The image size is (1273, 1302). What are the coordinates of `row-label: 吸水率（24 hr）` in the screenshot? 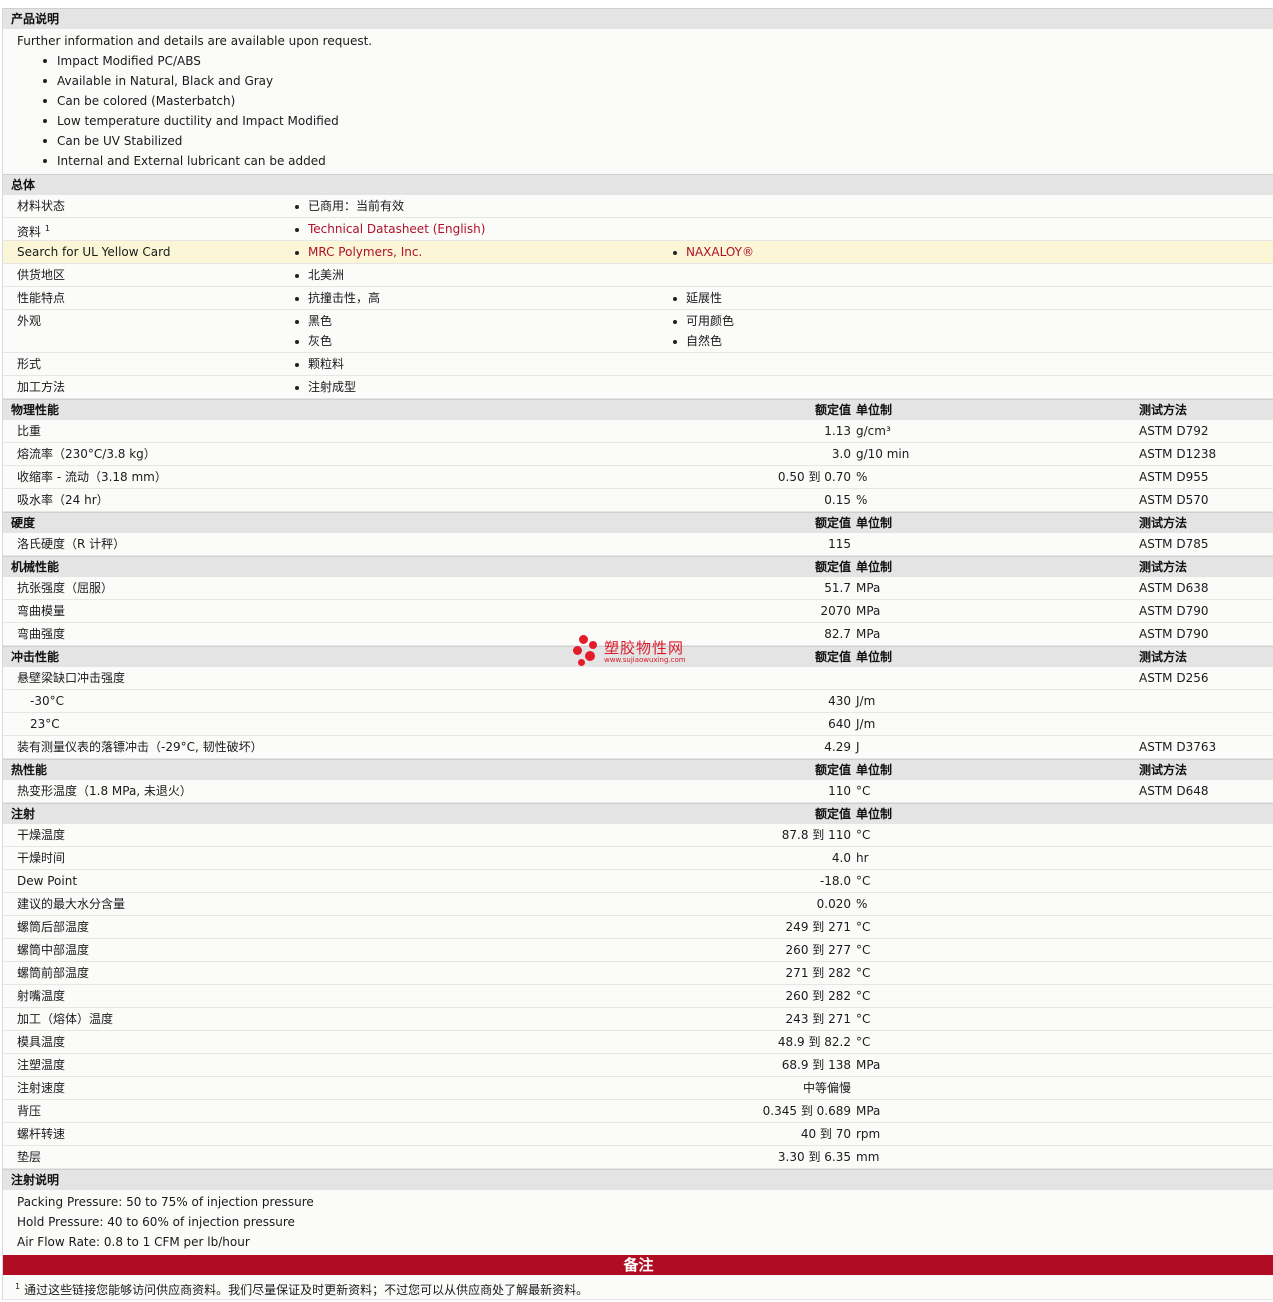 It's located at (63, 500).